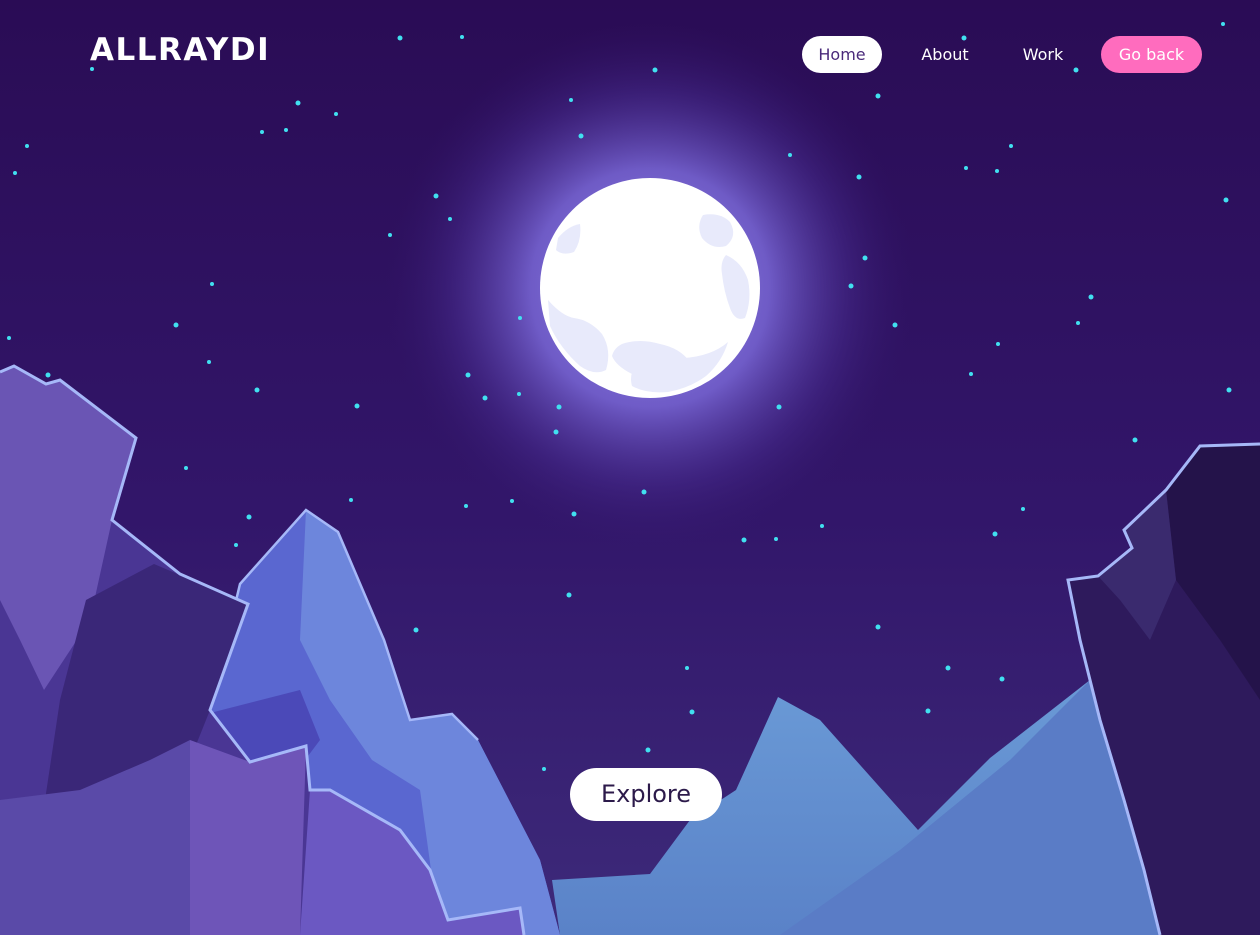  Describe the element at coordinates (243, 837) in the screenshot. I see `rock-left-front` at that location.